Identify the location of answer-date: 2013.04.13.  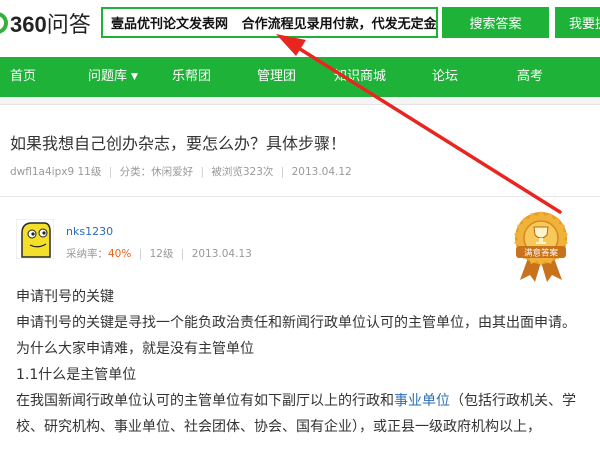
(221, 254).